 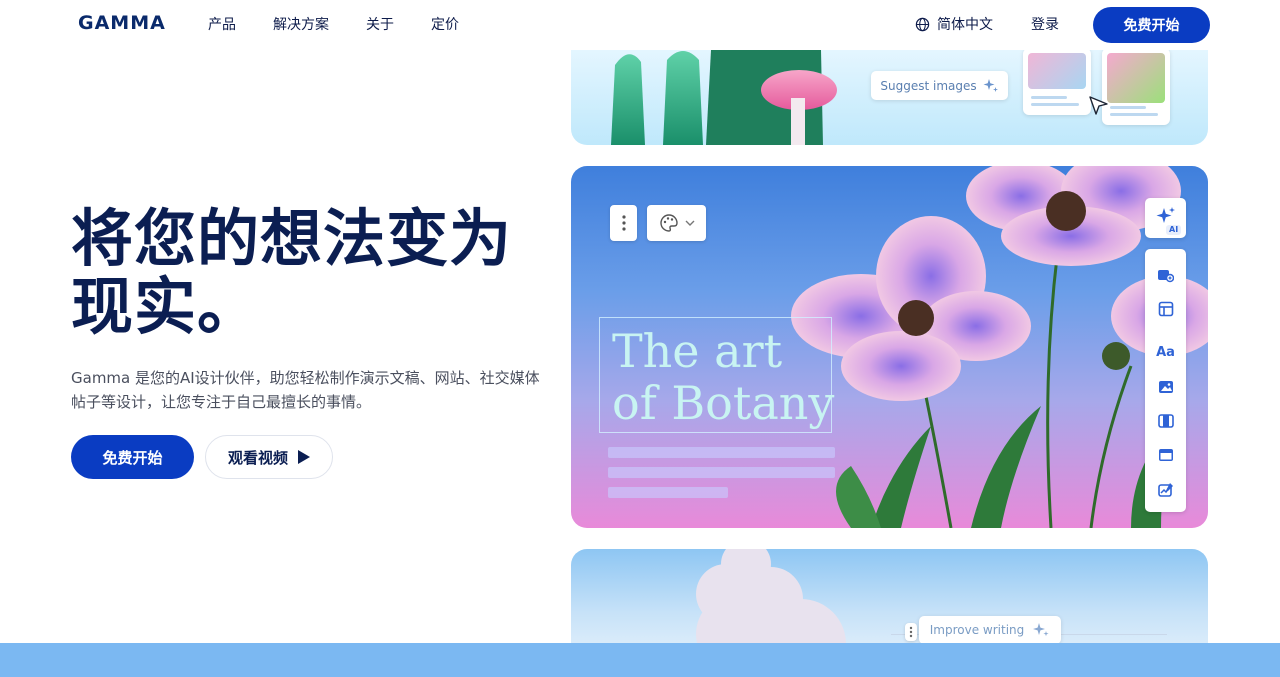 I want to click on menu-item-pricing: 定价, so click(x=445, y=24).